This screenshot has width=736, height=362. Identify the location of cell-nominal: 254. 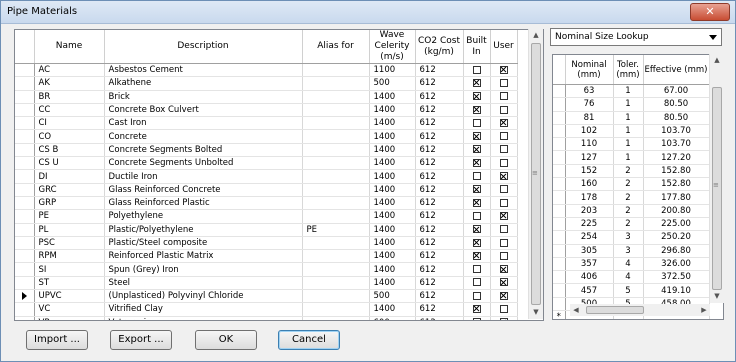
(589, 237).